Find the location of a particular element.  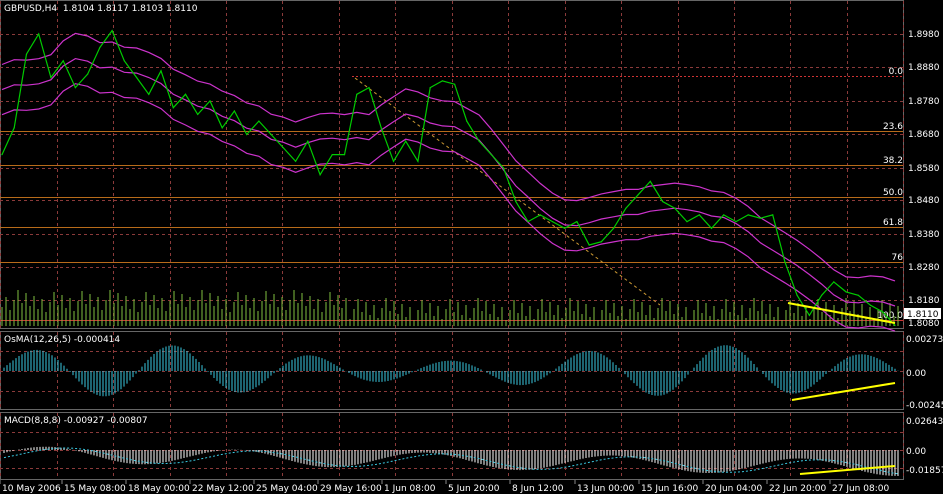

time-axis-label: 1 Jun 08:00 is located at coordinates (410, 489).